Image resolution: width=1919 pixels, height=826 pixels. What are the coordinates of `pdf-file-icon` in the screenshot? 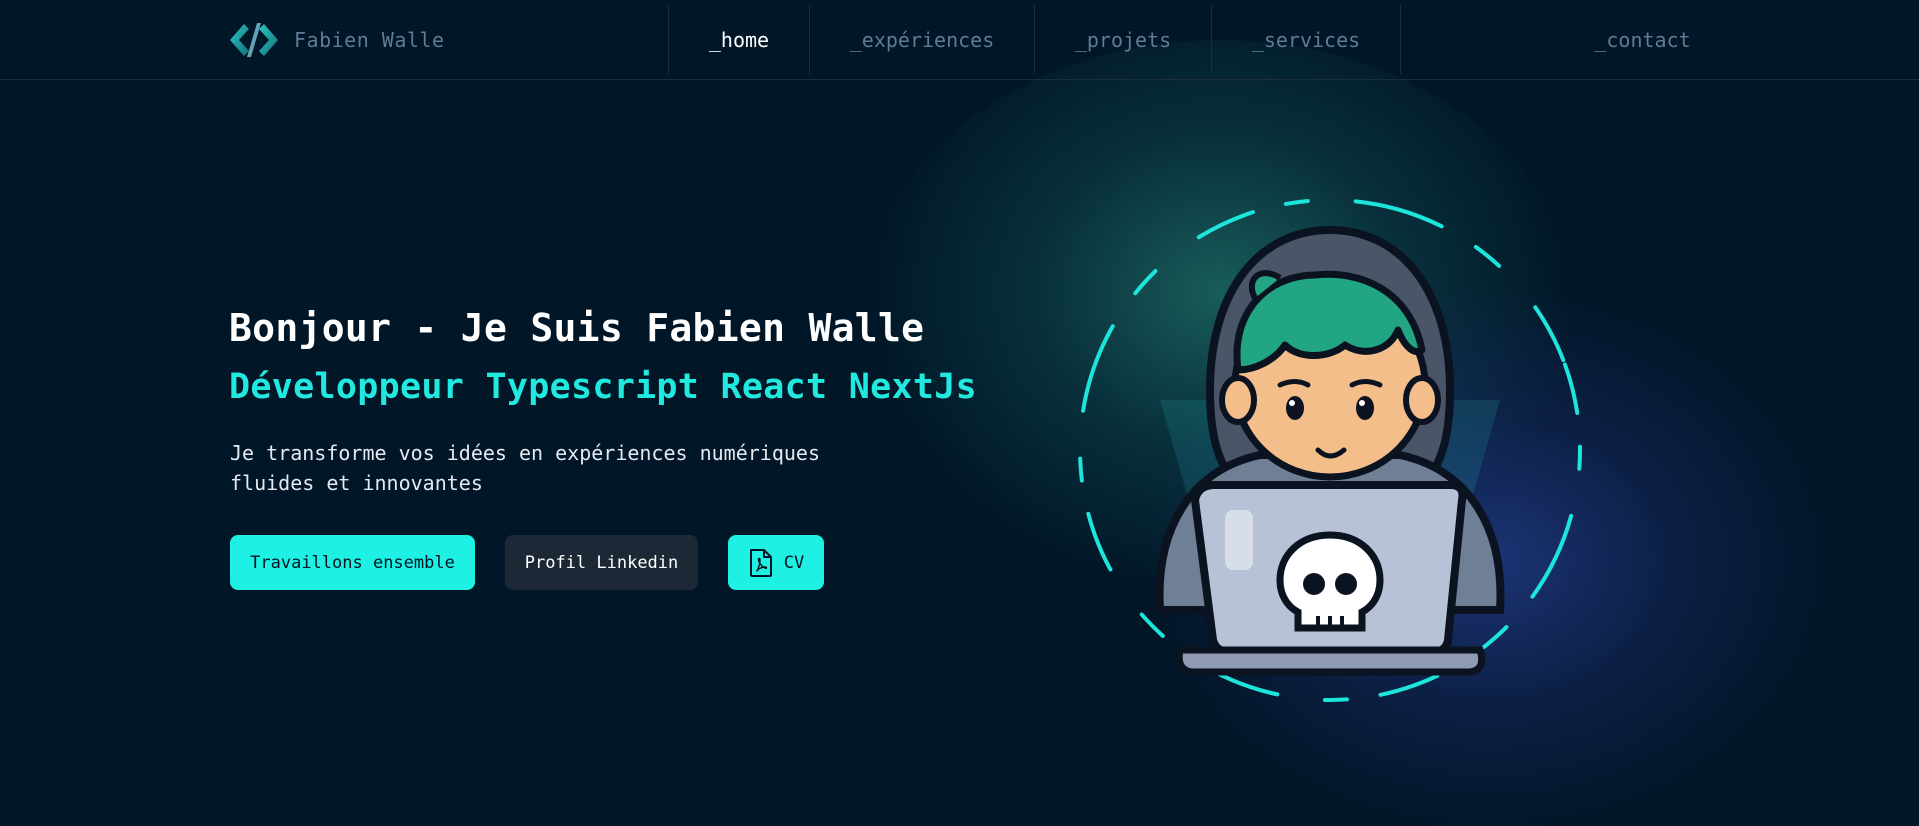 It's located at (760, 562).